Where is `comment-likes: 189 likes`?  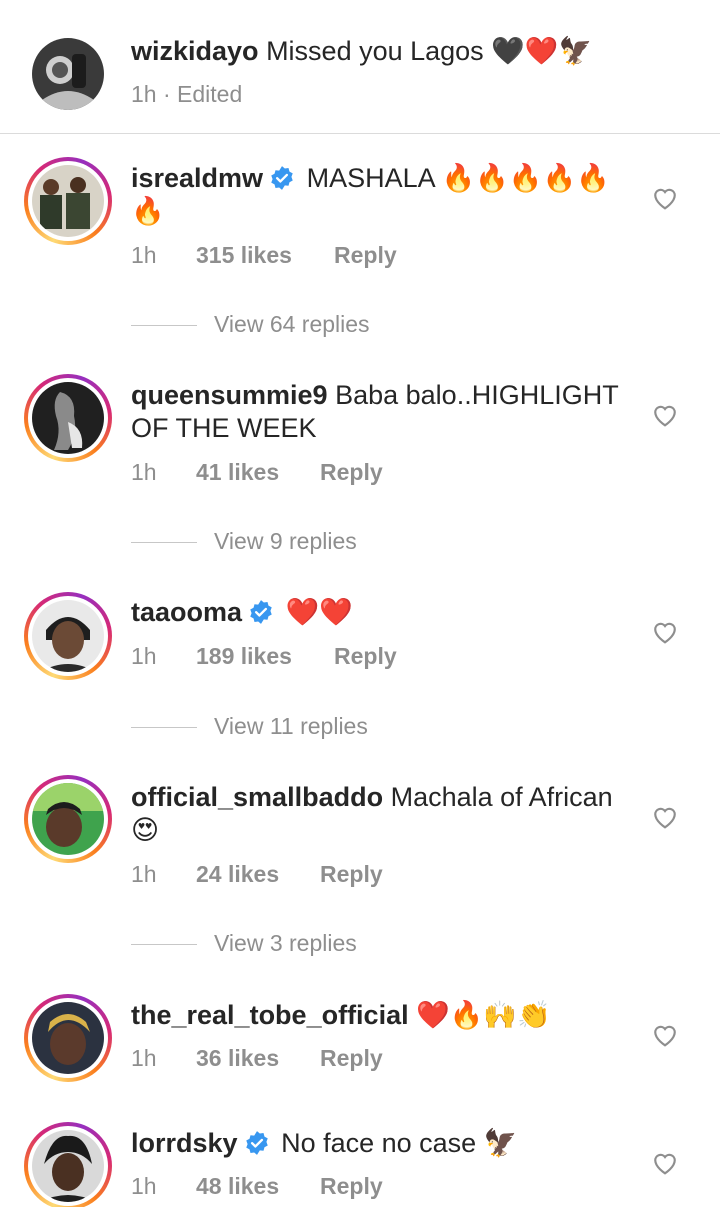 comment-likes: 189 likes is located at coordinates (244, 656).